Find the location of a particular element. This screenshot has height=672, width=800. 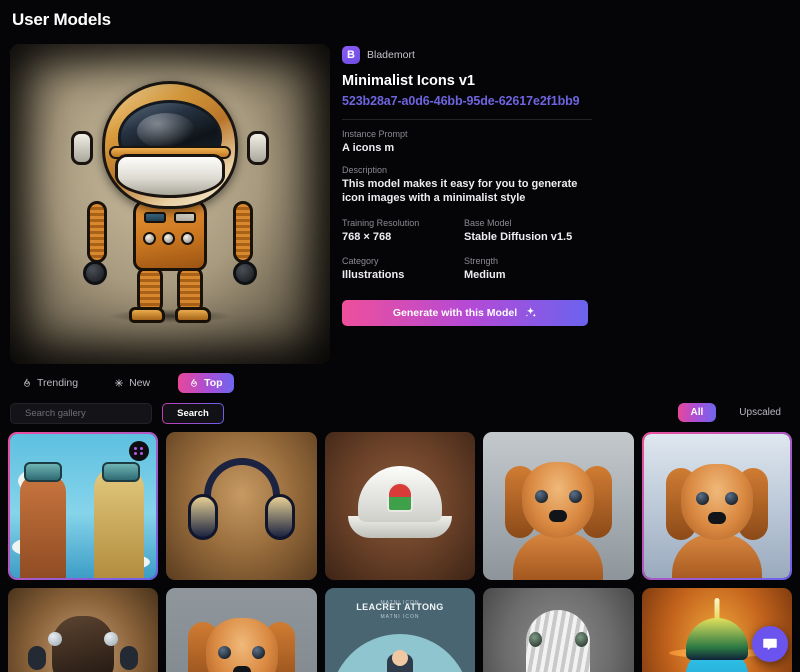

strength-label: Strength is located at coordinates (481, 261).